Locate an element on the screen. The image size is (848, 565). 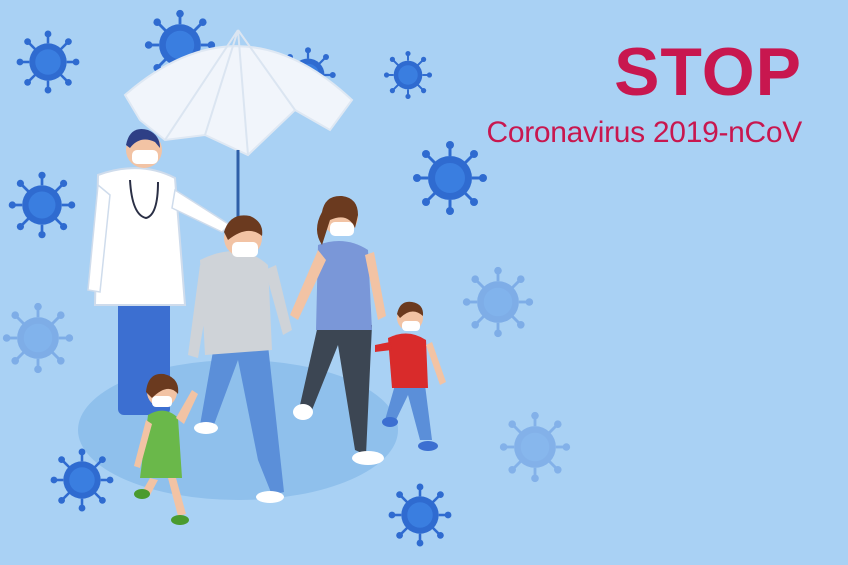
headline-title: STOP is located at coordinates (708, 72).